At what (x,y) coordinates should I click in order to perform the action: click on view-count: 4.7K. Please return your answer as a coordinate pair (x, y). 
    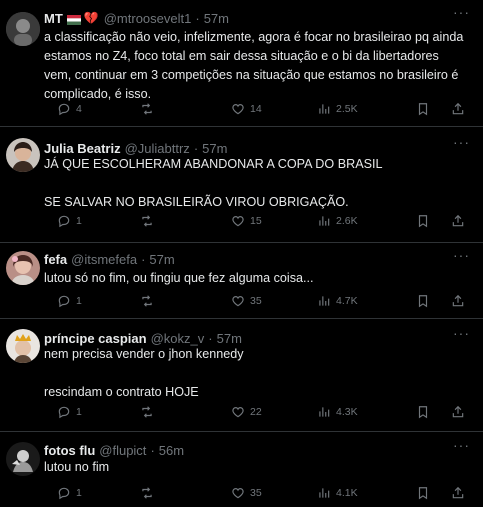
    Looking at the image, I should click on (347, 301).